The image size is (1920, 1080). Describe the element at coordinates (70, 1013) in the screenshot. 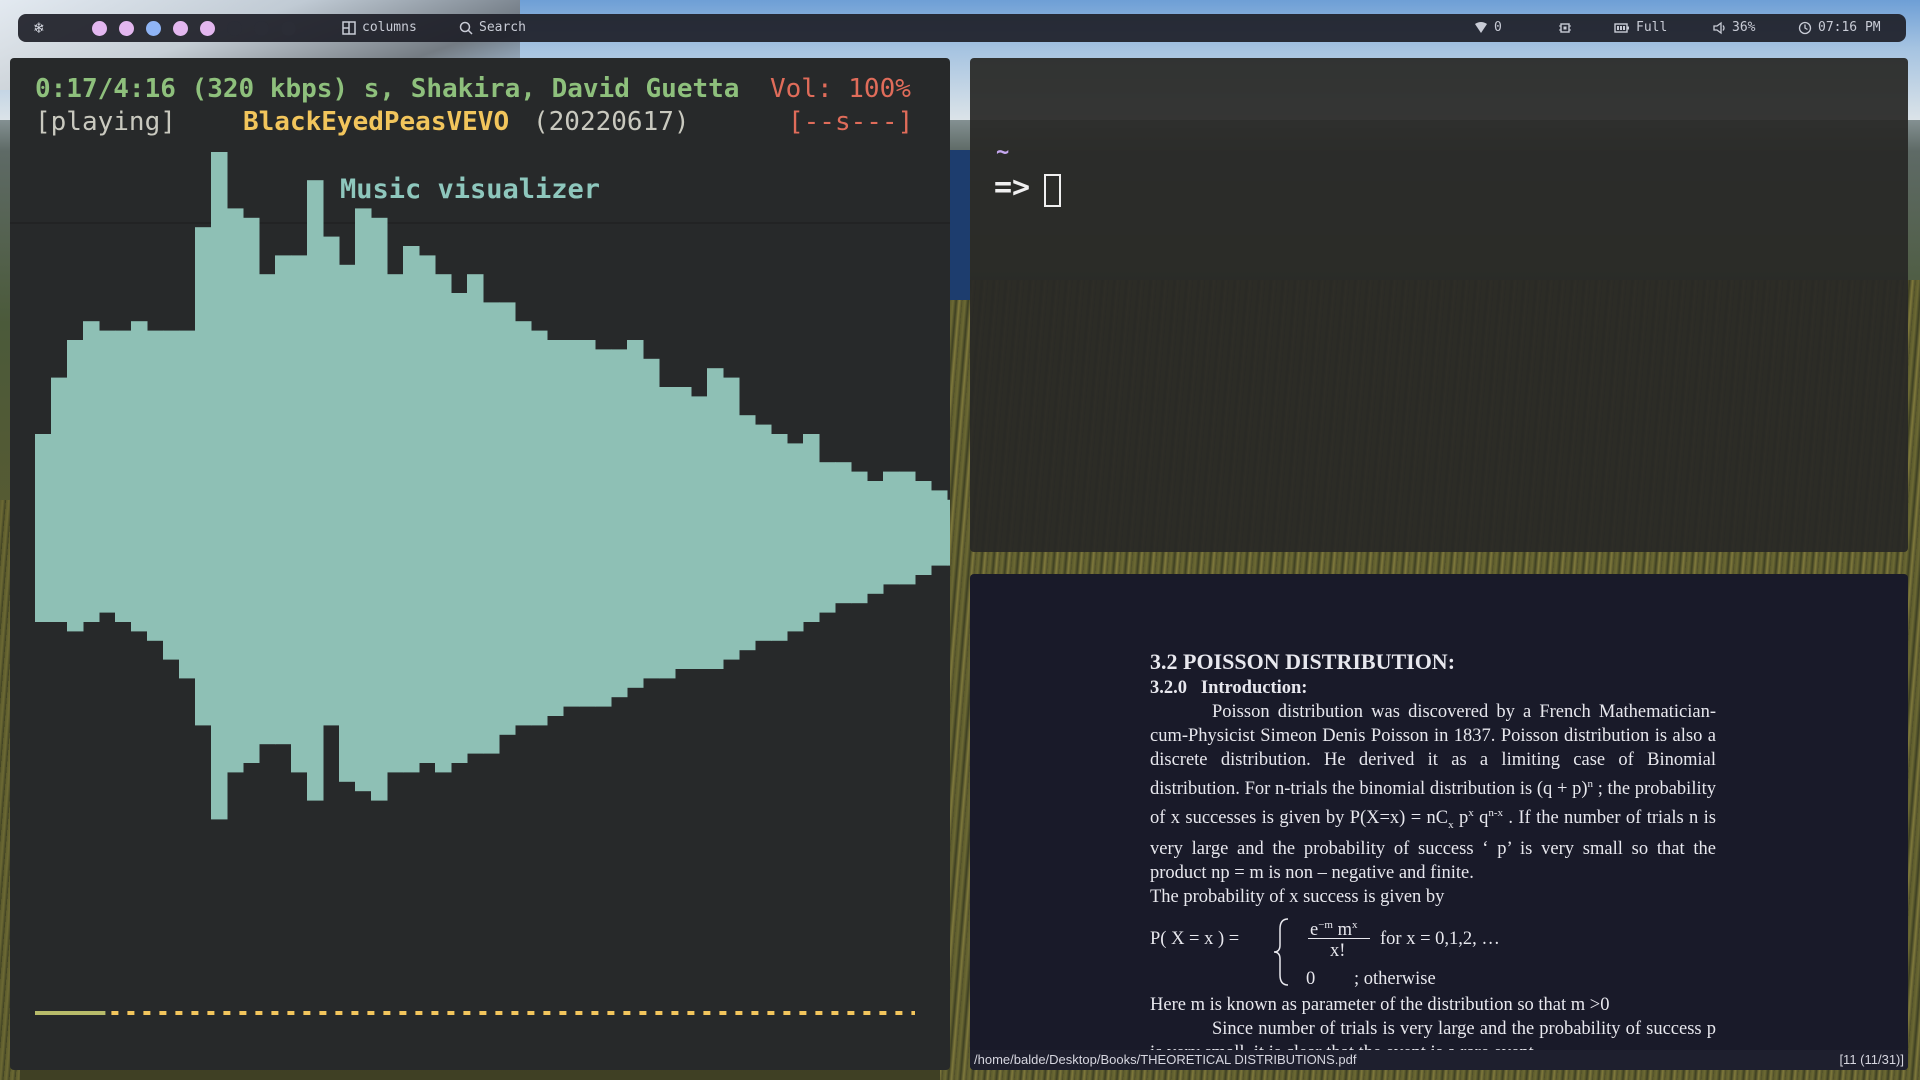

I see `progress-fill` at that location.